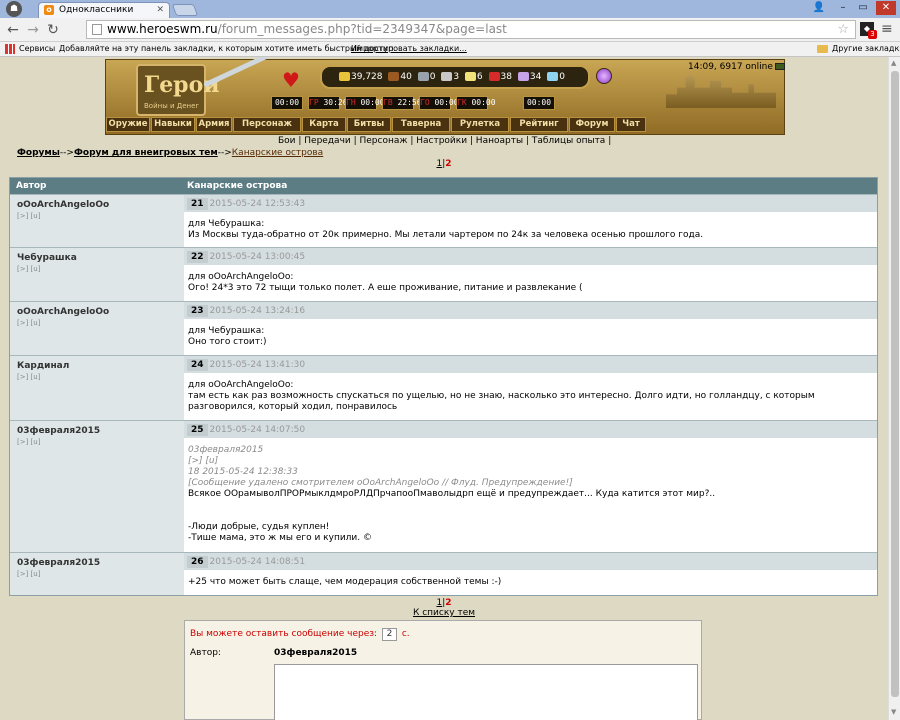 The image size is (900, 720). I want to click on post-number: 24, so click(197, 365).